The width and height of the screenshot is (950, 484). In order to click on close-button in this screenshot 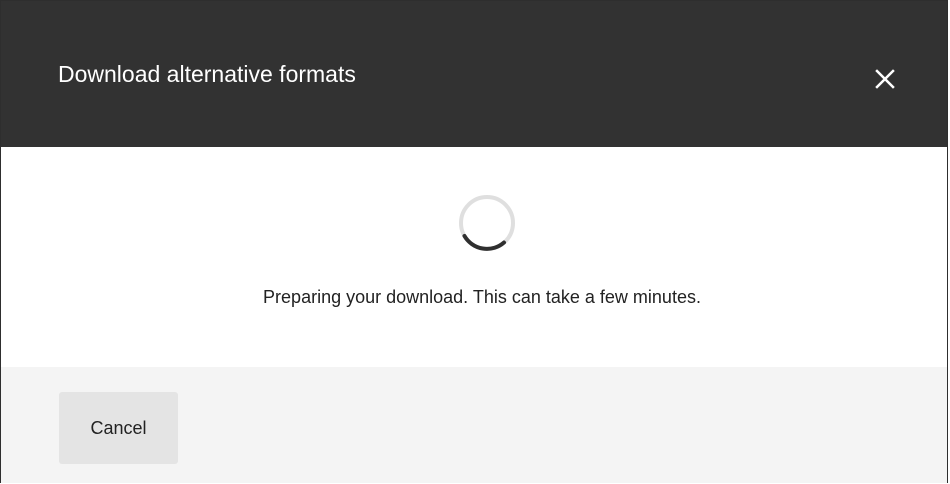, I will do `click(885, 79)`.